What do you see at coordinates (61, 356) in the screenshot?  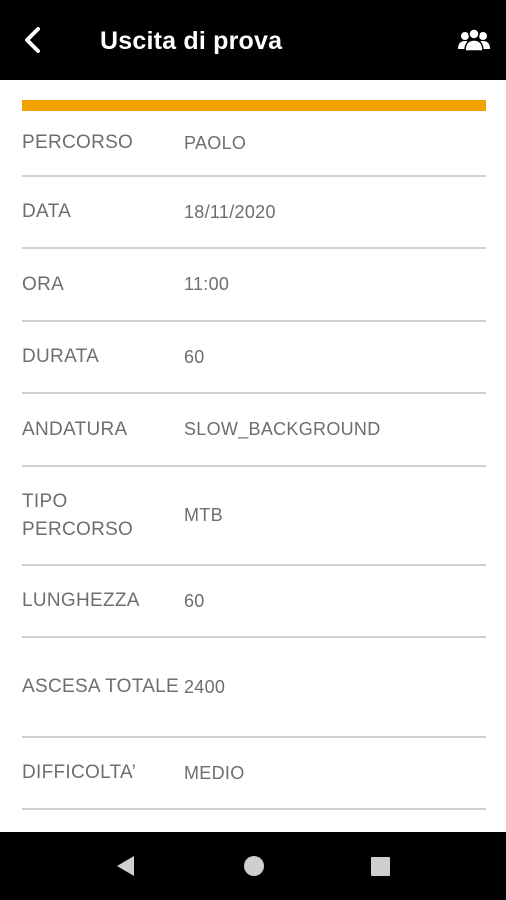 I see `row-label: DURATA` at bounding box center [61, 356].